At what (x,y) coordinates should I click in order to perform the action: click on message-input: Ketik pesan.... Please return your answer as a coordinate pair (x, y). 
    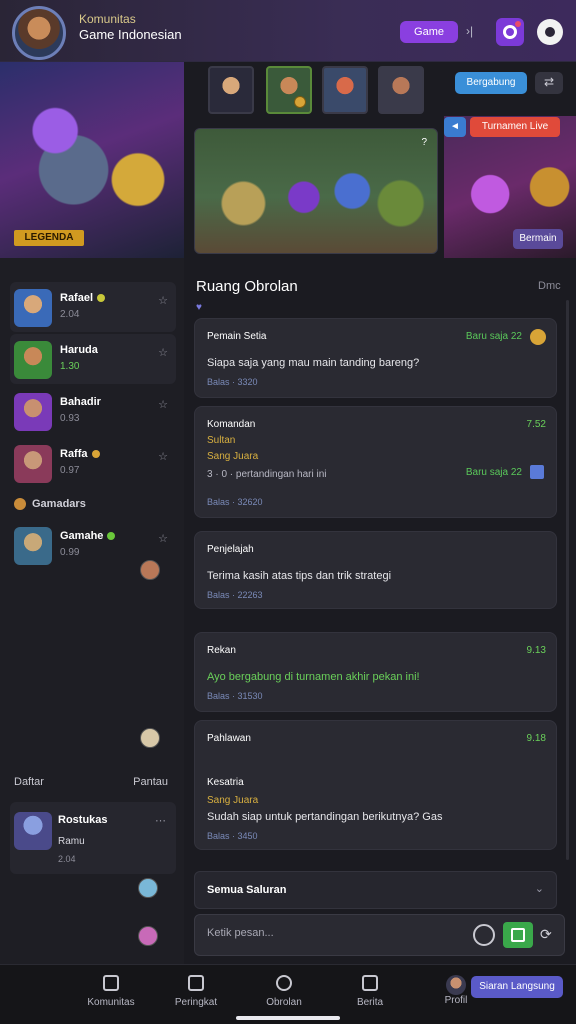
    Looking at the image, I should click on (240, 933).